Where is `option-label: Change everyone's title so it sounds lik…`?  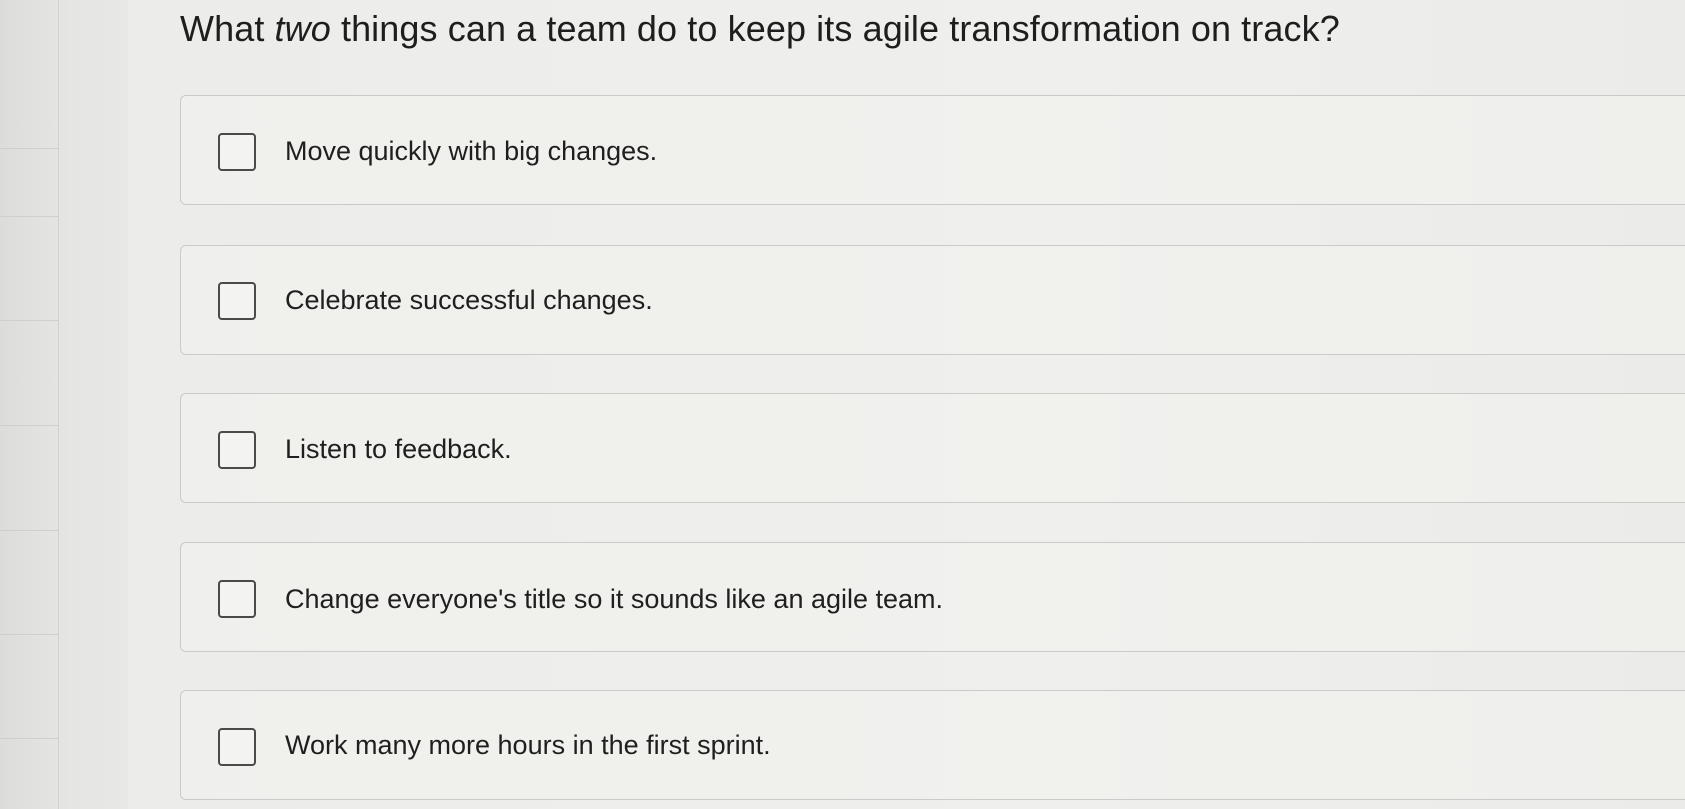
option-label: Change everyone's title so it sounds lik… is located at coordinates (614, 599).